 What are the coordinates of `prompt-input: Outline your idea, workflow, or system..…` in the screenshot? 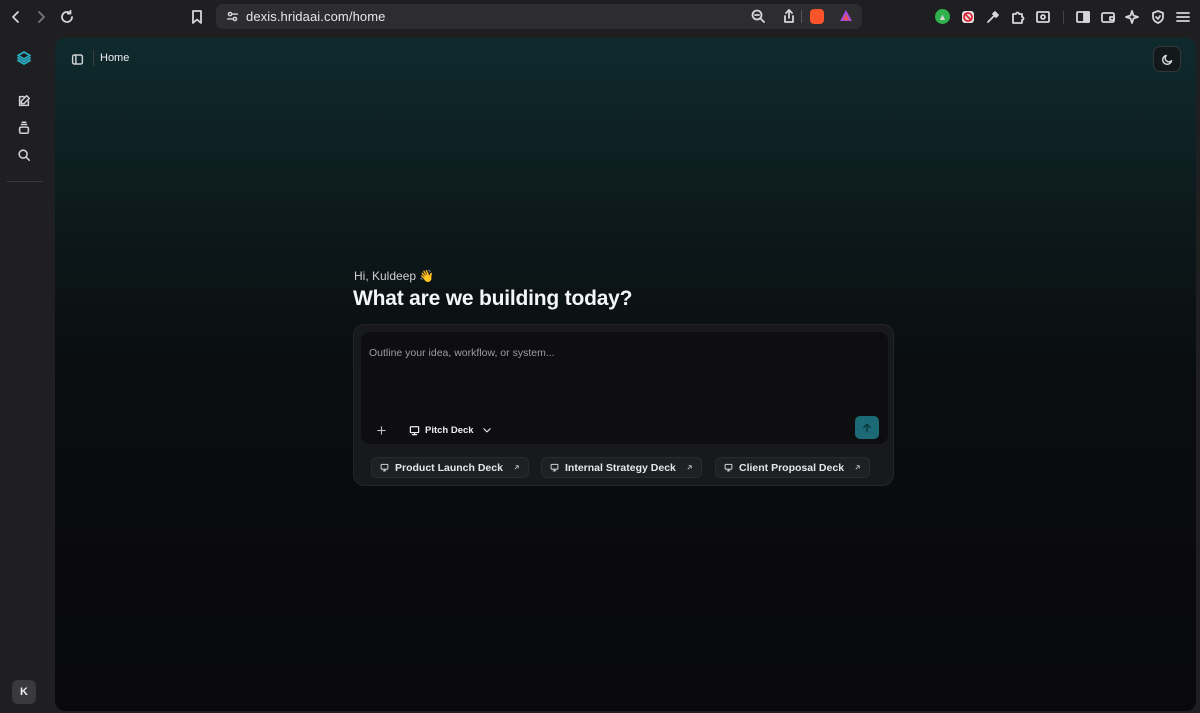 It's located at (624, 388).